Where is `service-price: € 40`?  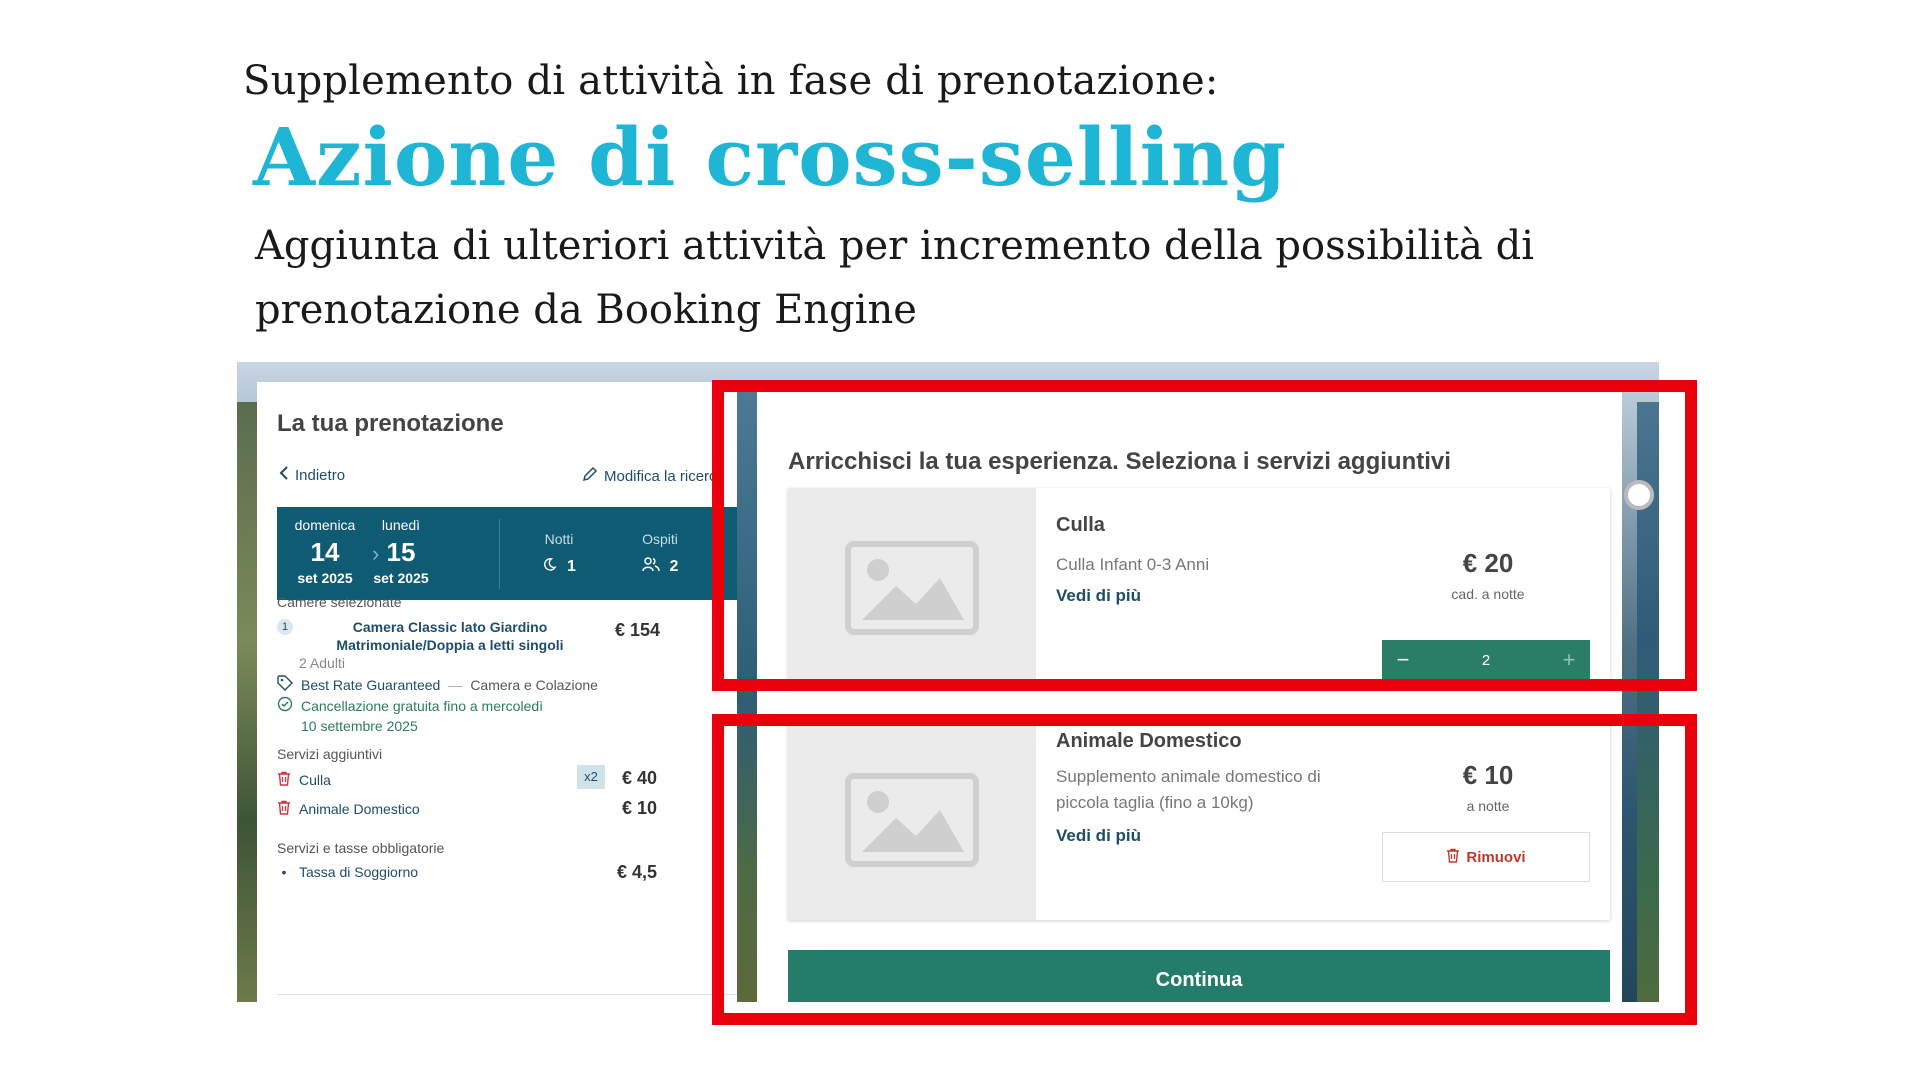
service-price: € 40 is located at coordinates (640, 778).